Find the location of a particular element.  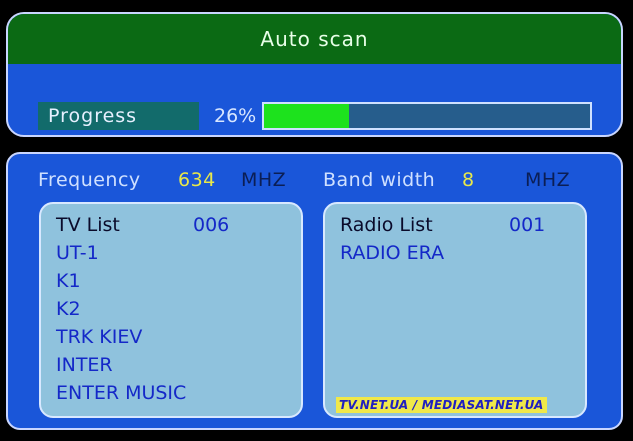

tv-list-count: 006 is located at coordinates (211, 225).